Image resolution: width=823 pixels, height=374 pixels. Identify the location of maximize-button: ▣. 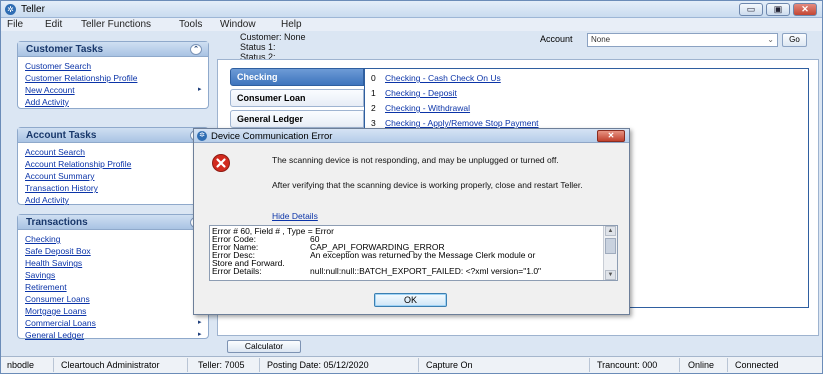
(778, 9).